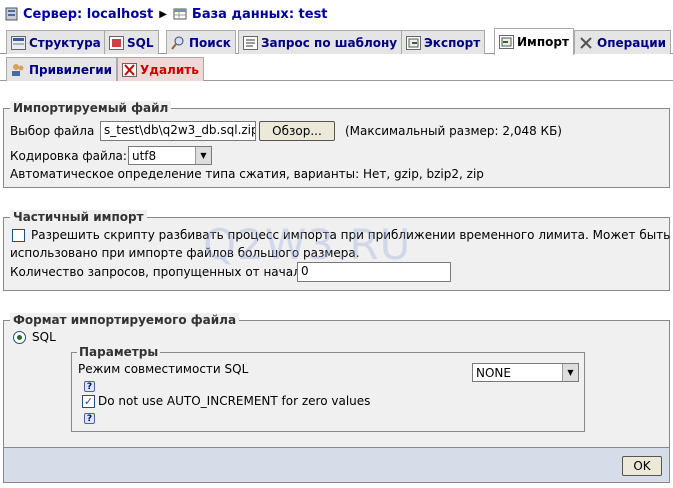 The width and height of the screenshot is (673, 488). What do you see at coordinates (632, 42) in the screenshot?
I see `tab-label: Операции` at bounding box center [632, 42].